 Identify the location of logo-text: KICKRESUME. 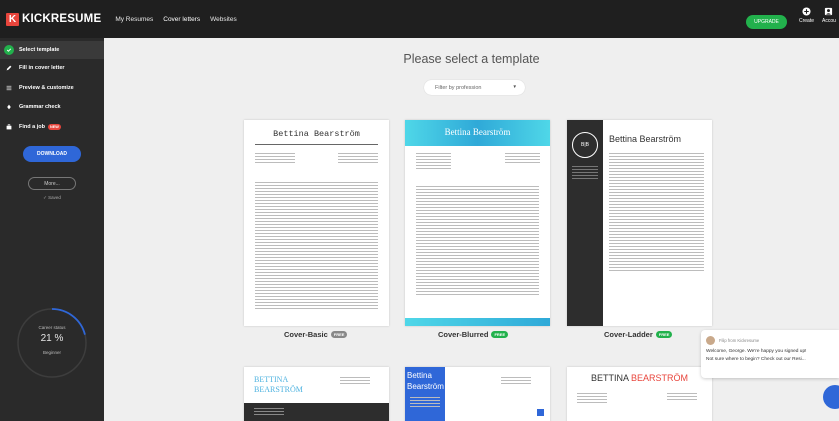
(62, 19).